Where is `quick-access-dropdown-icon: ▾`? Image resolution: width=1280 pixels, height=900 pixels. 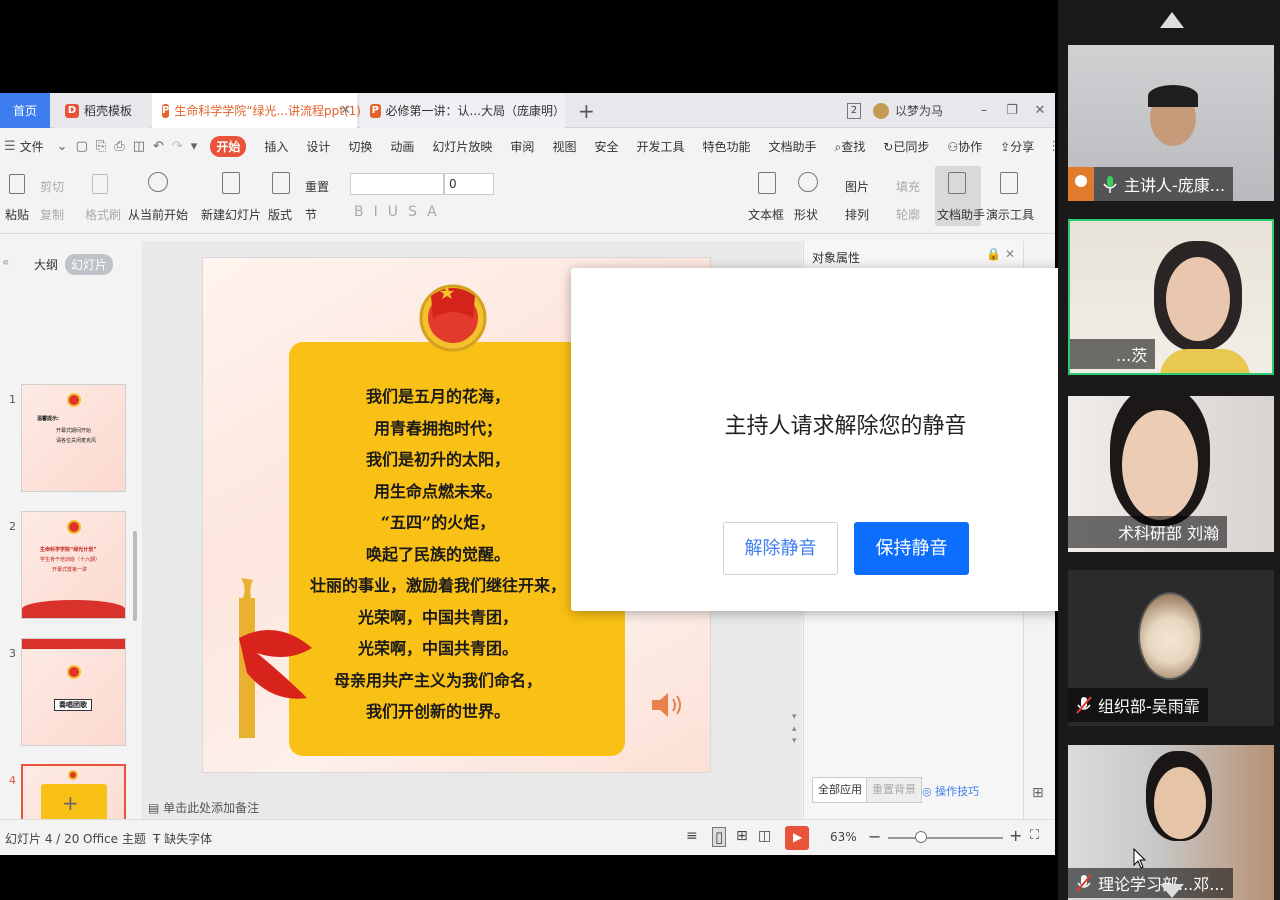 quick-access-dropdown-icon: ▾ is located at coordinates (194, 146).